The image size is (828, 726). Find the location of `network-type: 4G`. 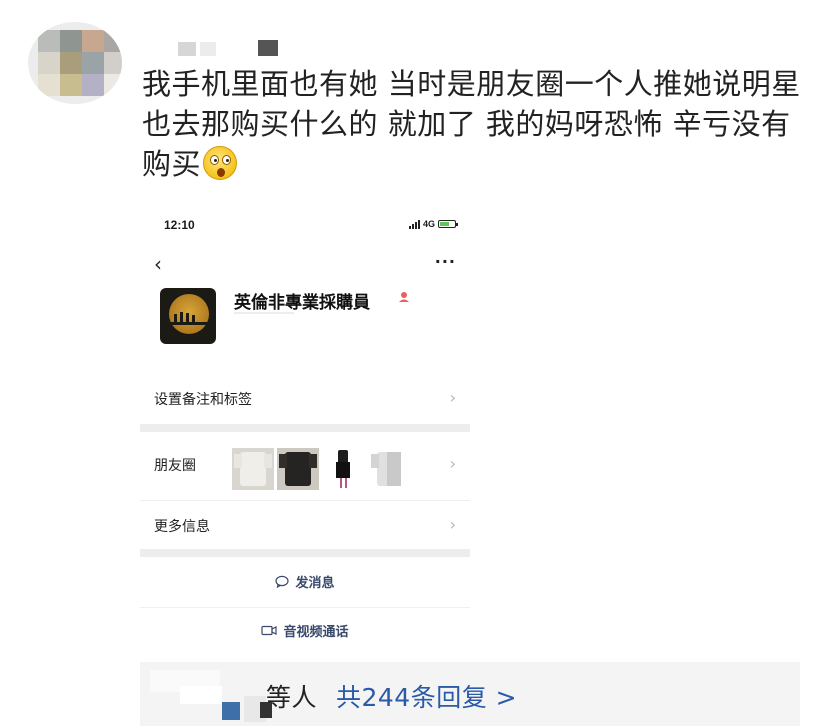

network-type: 4G is located at coordinates (428, 224).